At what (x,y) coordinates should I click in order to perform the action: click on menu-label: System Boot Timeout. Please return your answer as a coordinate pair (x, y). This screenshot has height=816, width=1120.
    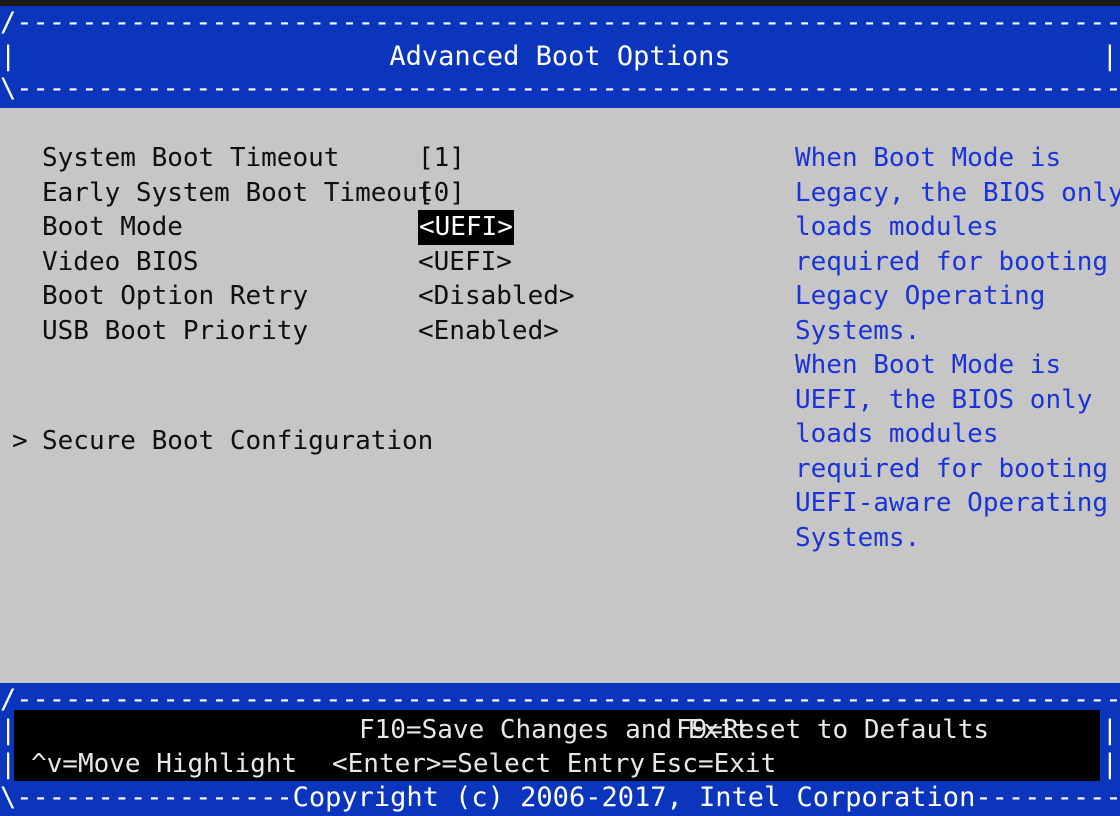
    Looking at the image, I should click on (191, 158).